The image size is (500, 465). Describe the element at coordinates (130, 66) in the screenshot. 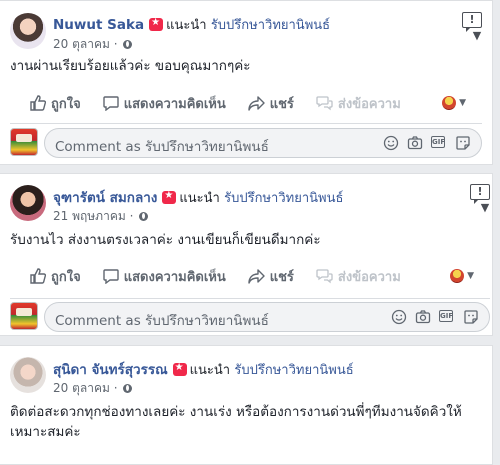

I see `post-text: งานผ่านเรียบร้อยแล้วค่ะ ขอบคุณมากๆค่ะ` at that location.